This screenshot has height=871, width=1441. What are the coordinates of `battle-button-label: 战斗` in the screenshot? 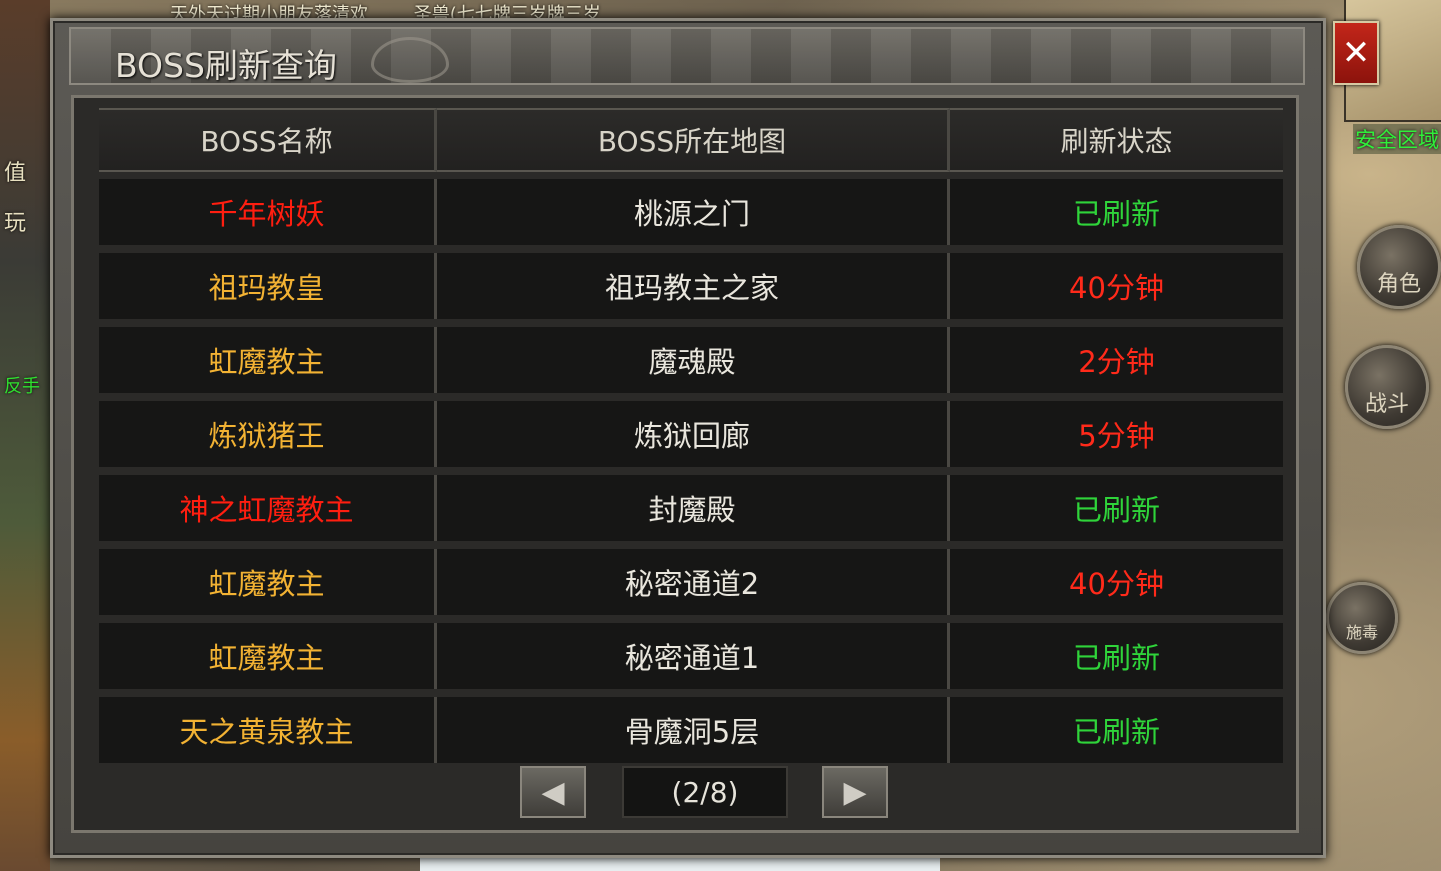 It's located at (1386, 404).